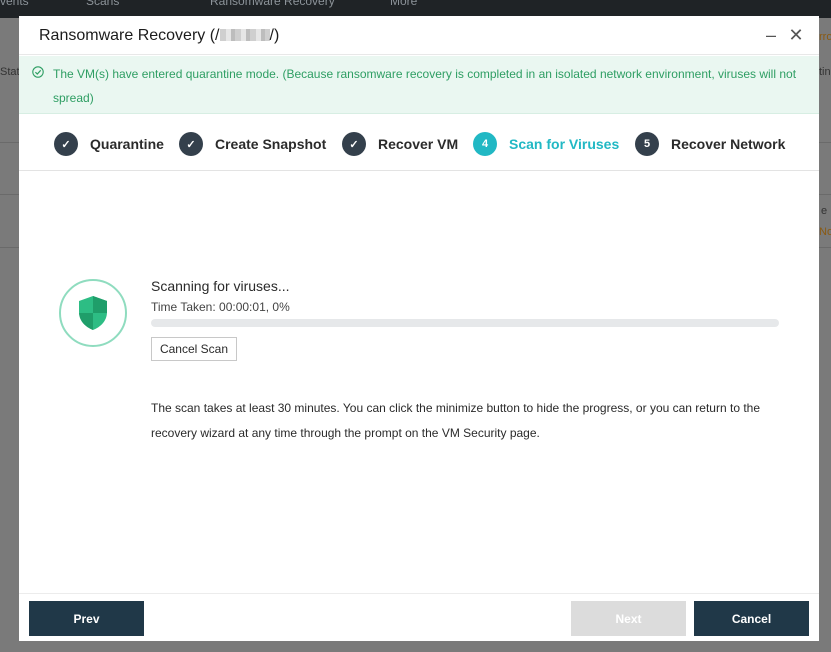 The height and width of the screenshot is (652, 831). What do you see at coordinates (771, 35) in the screenshot?
I see `minimize-button: –` at bounding box center [771, 35].